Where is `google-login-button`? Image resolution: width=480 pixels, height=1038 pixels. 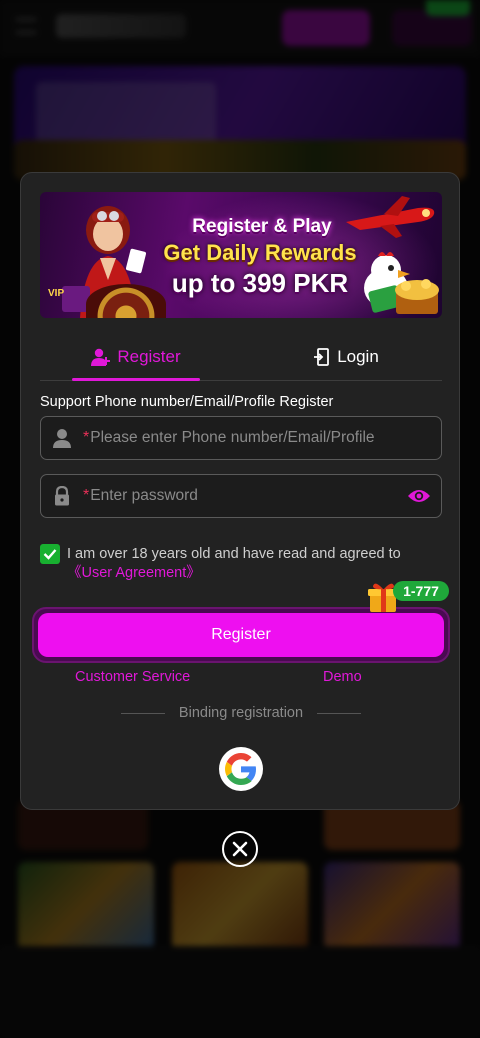
google-login-button is located at coordinates (241, 769).